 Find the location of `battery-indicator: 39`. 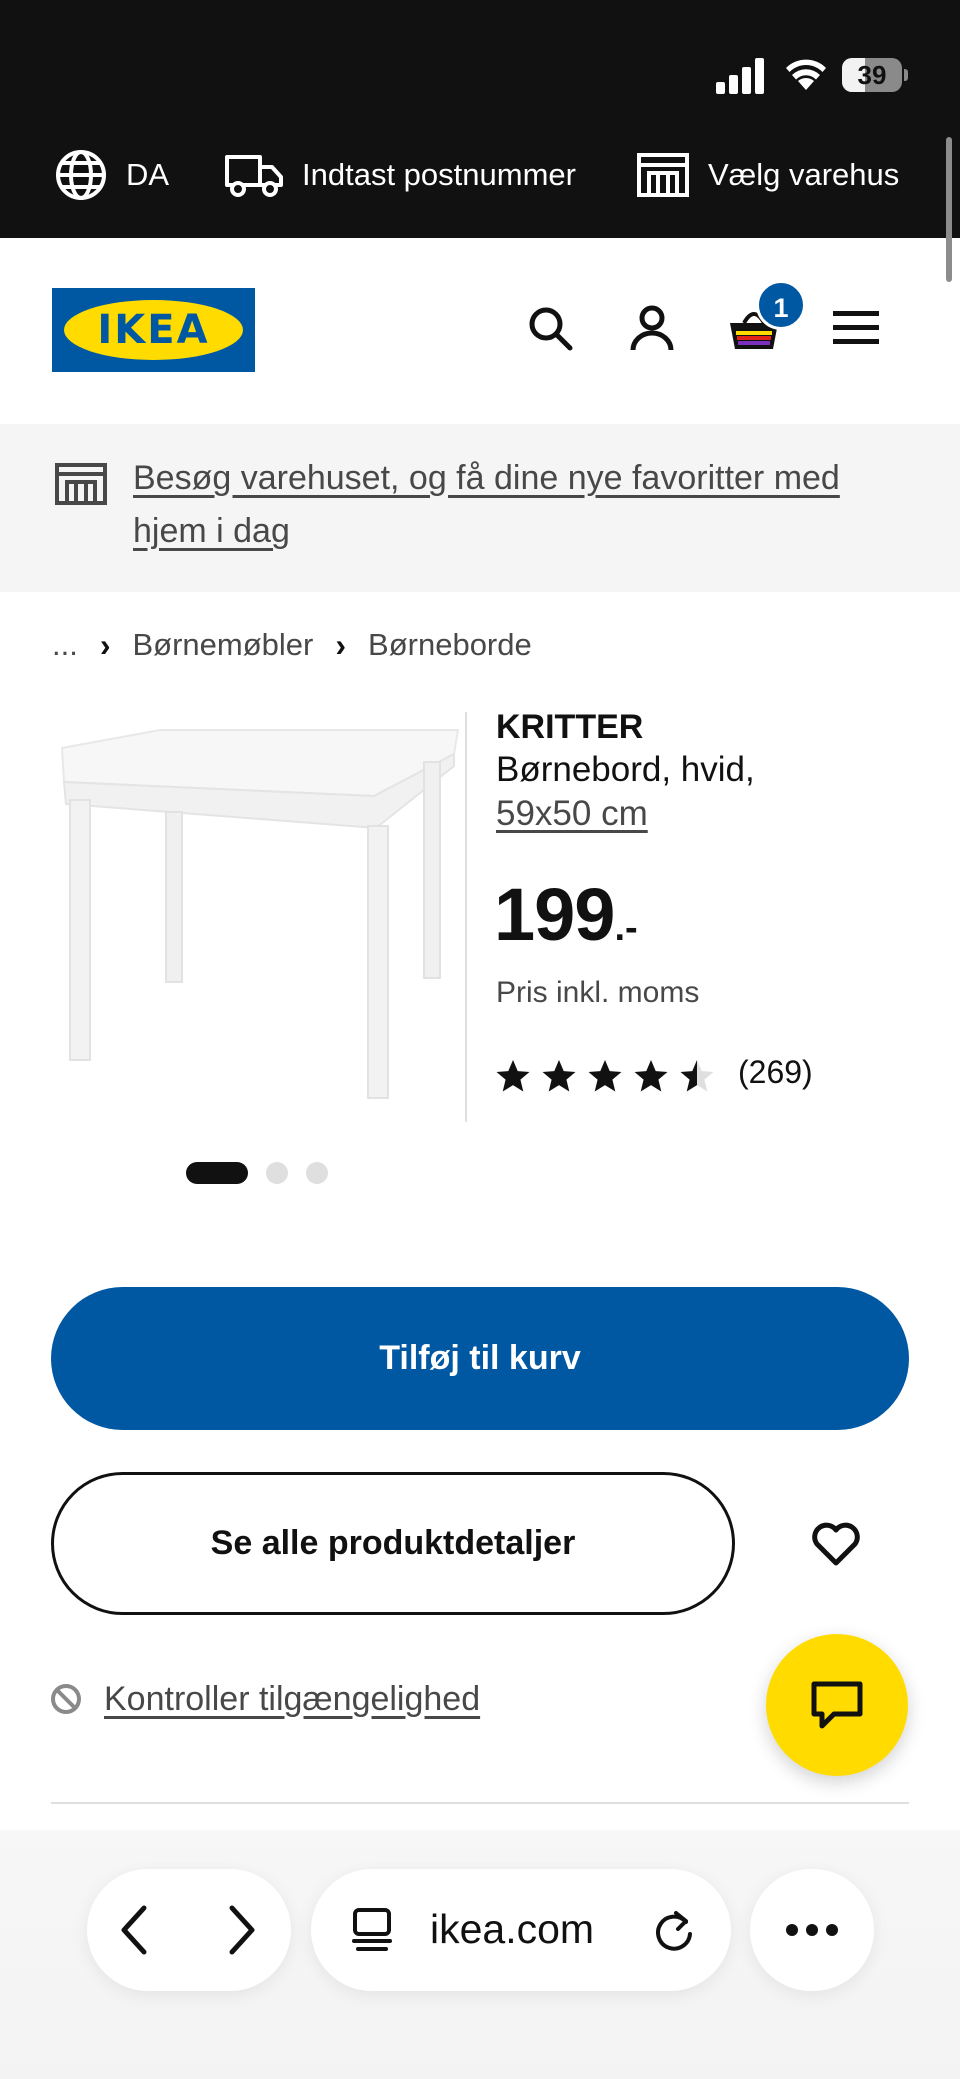

battery-indicator: 39 is located at coordinates (875, 75).